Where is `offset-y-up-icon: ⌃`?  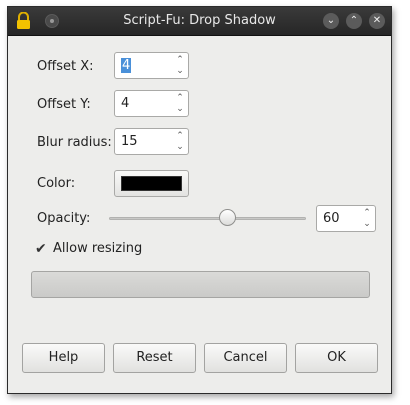 offset-y-up-icon: ⌃ is located at coordinates (180, 98).